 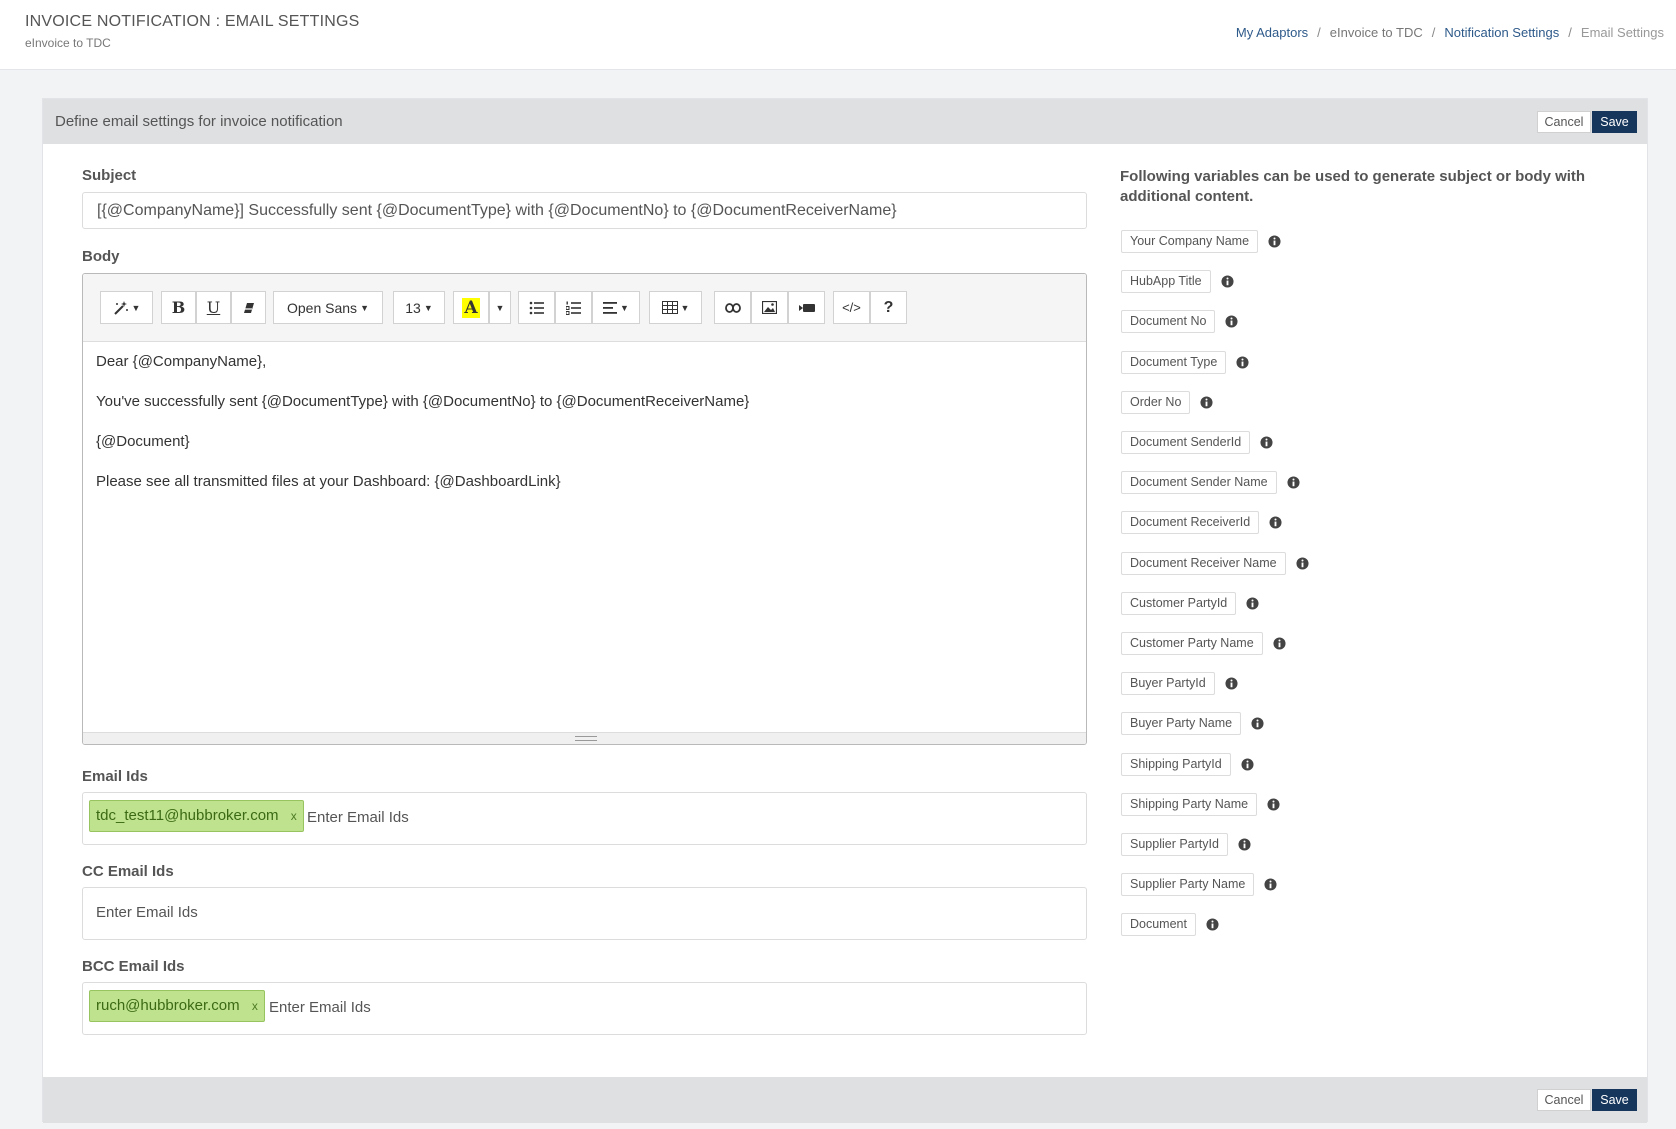 I want to click on variable-chip: Document ReceiverId, so click(x=1190, y=522).